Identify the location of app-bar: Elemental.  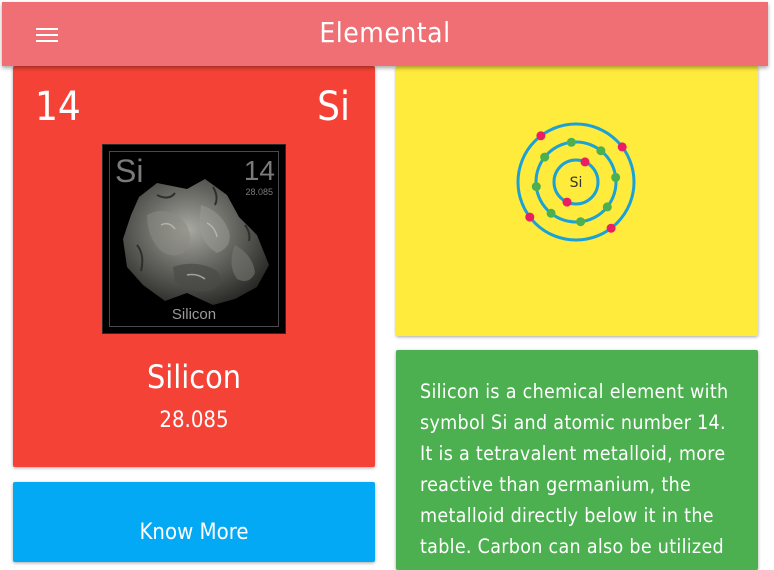
(385, 34).